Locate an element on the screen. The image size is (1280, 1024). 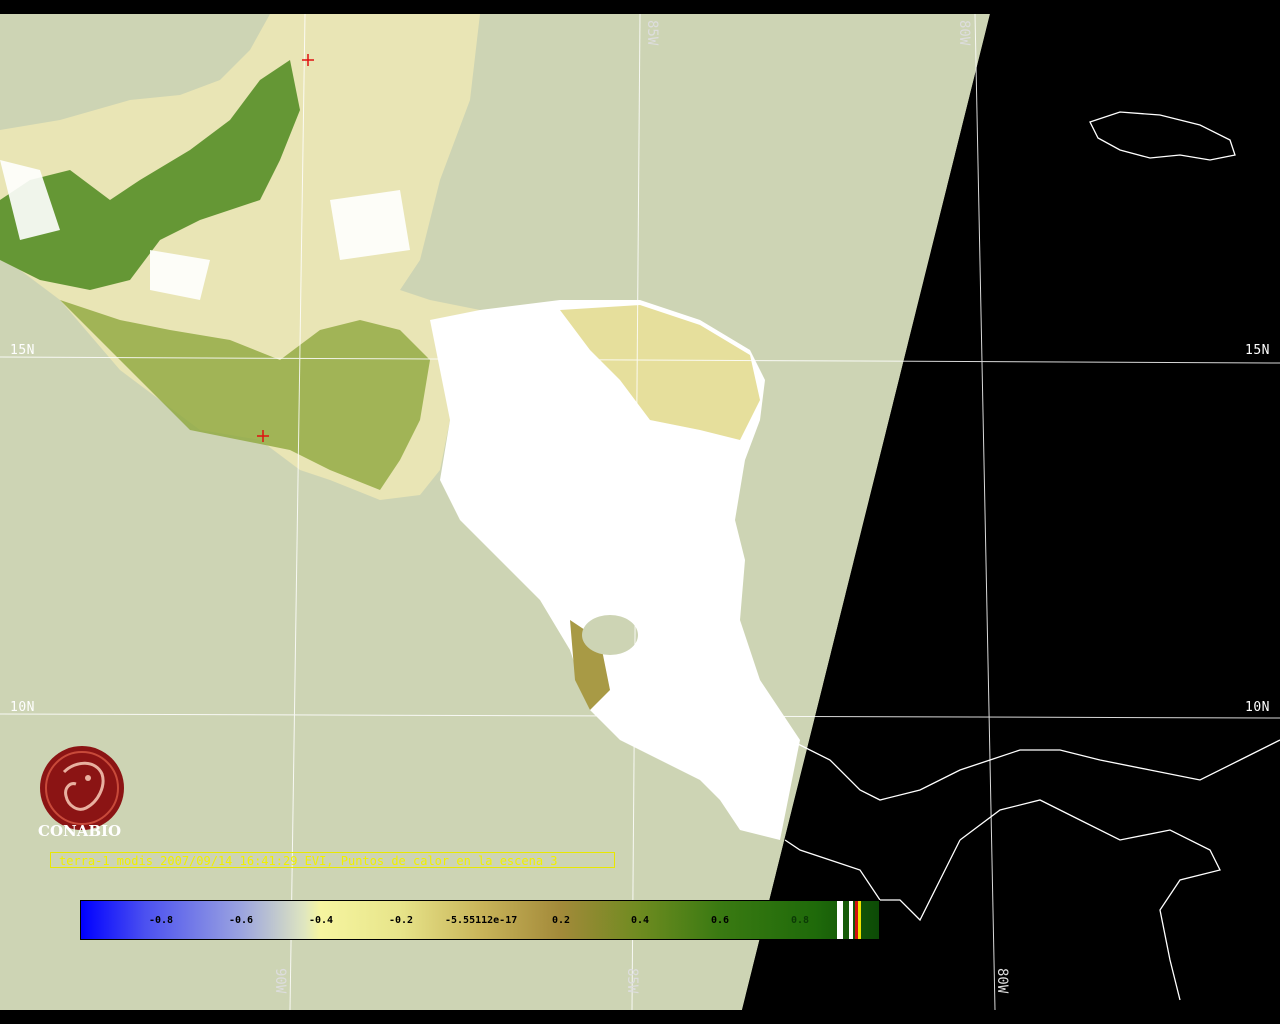
lon-label-90w-bottom: 90W is located at coordinates (280, 981).